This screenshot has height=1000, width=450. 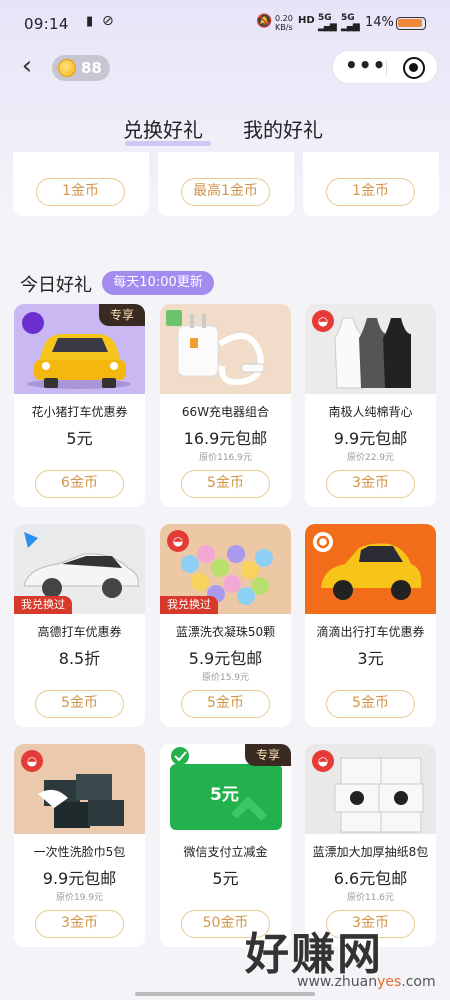 I want to click on product-price: 6.6元包邮, so click(x=370, y=878).